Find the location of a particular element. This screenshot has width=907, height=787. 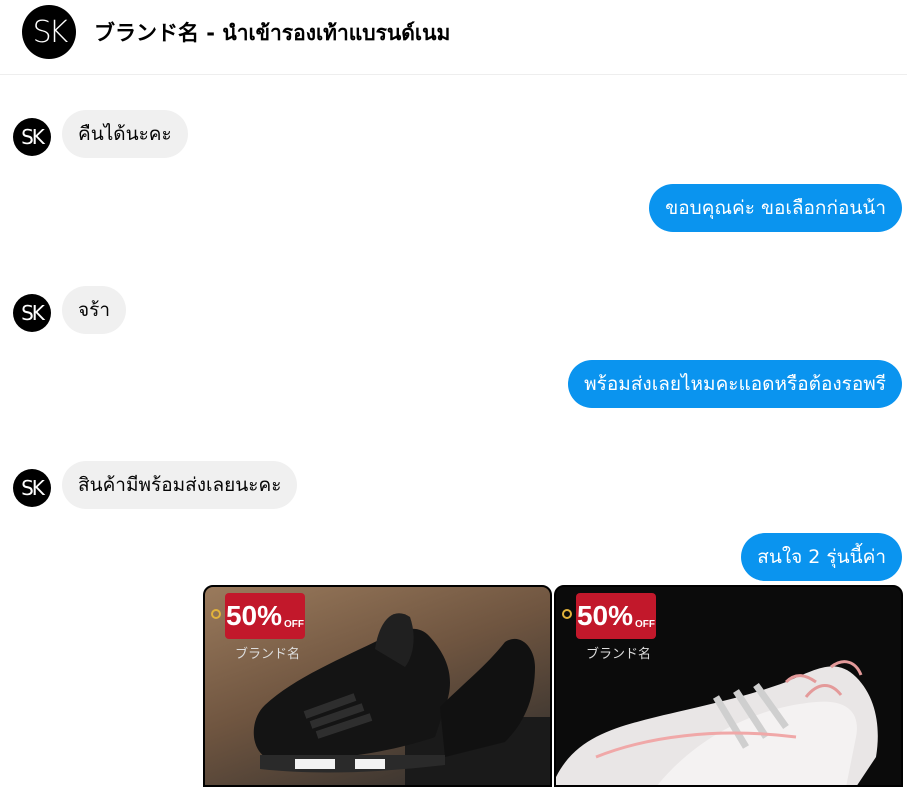

shoe-photo-white: 50% OFF ブランド名 is located at coordinates (728, 686).